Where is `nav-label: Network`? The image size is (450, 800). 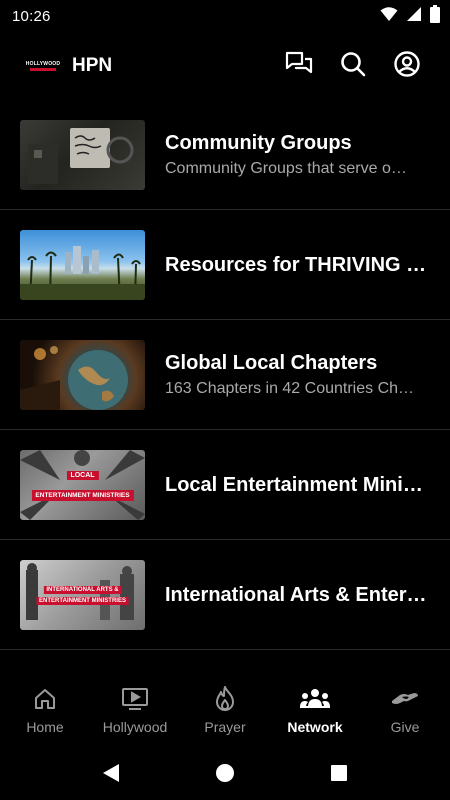 nav-label: Network is located at coordinates (315, 727).